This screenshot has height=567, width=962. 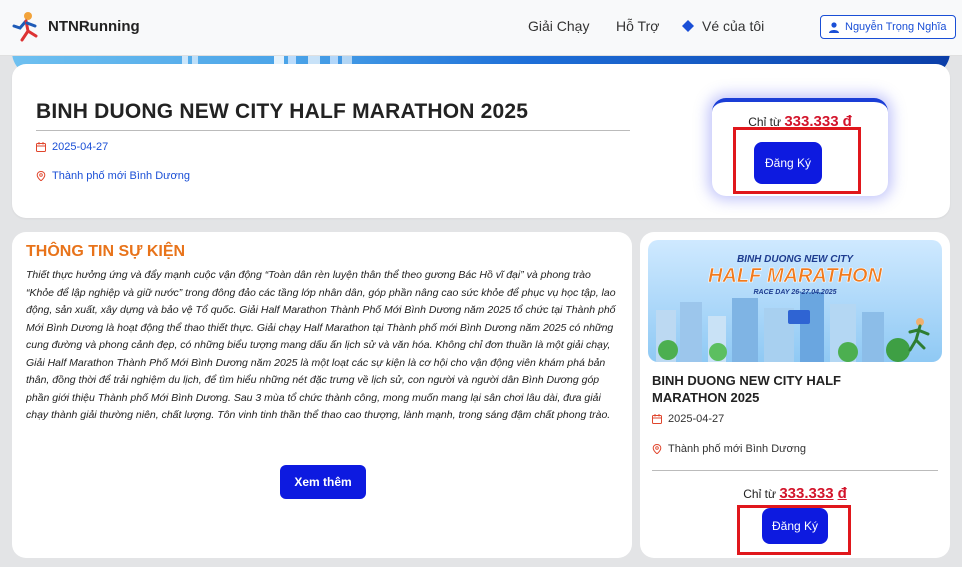 I want to click on side-event-title: BINH DUONG NEW CITY HALF MARATHON 2025, so click(x=772, y=389).